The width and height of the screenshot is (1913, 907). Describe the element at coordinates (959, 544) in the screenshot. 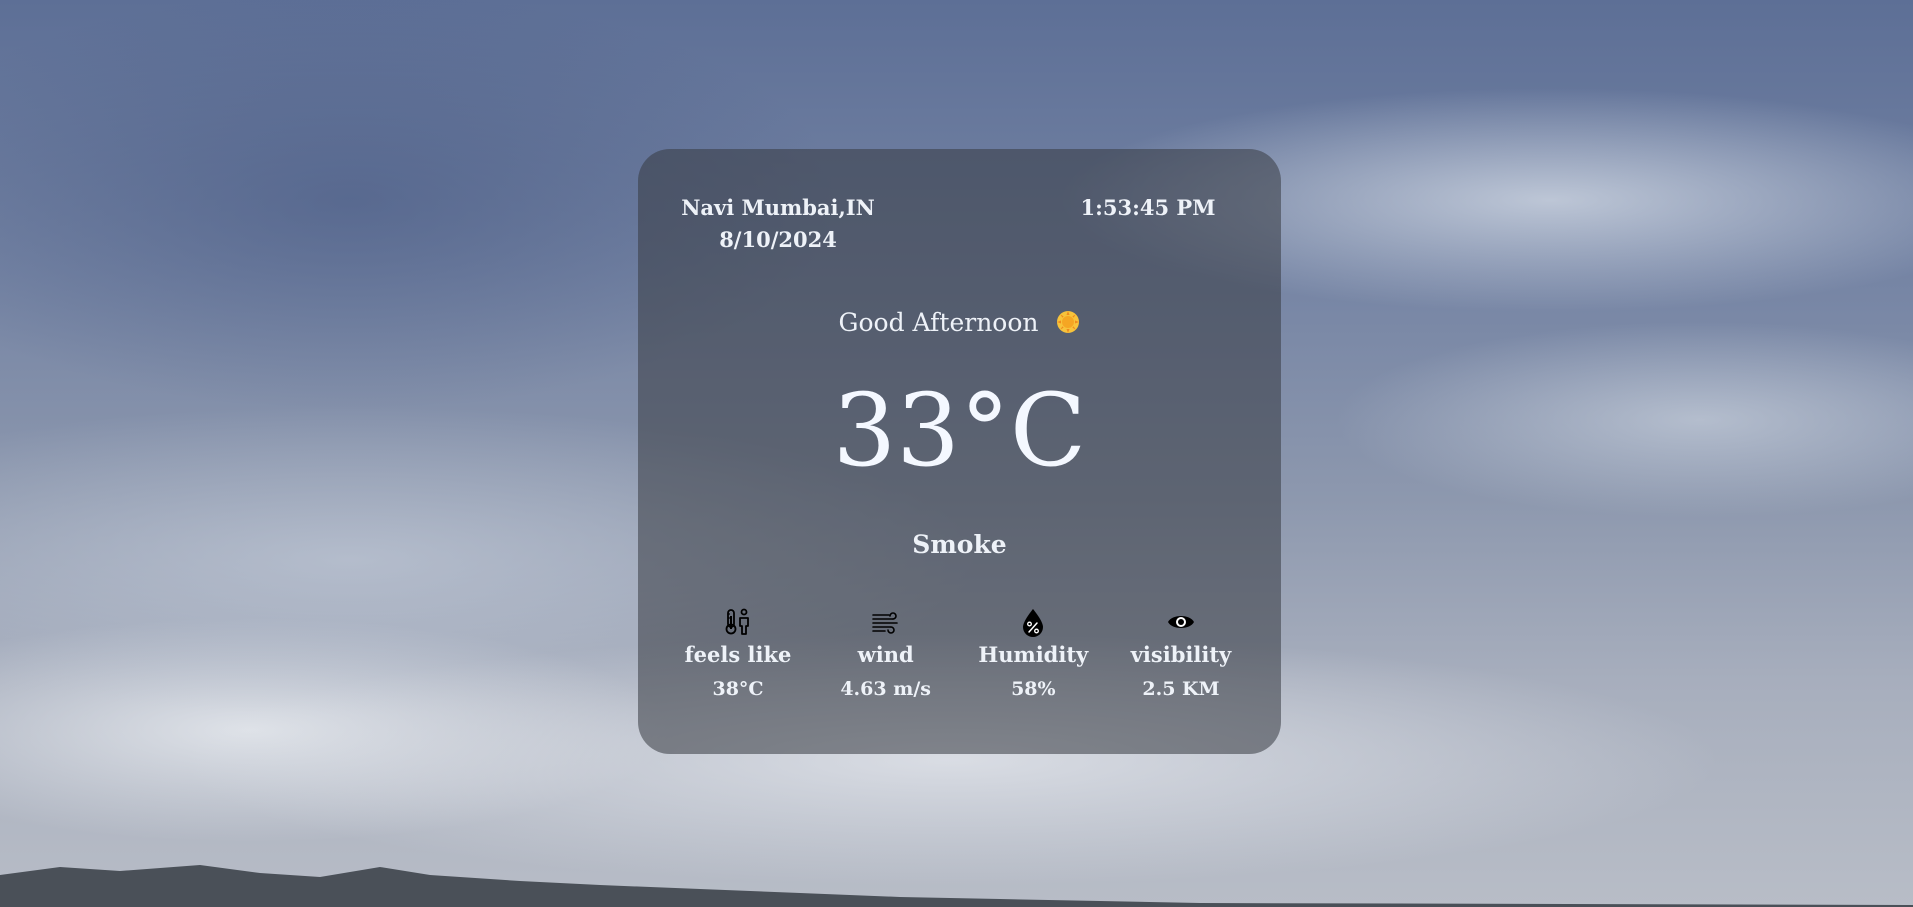

I see `weather-condition: Smoke` at that location.